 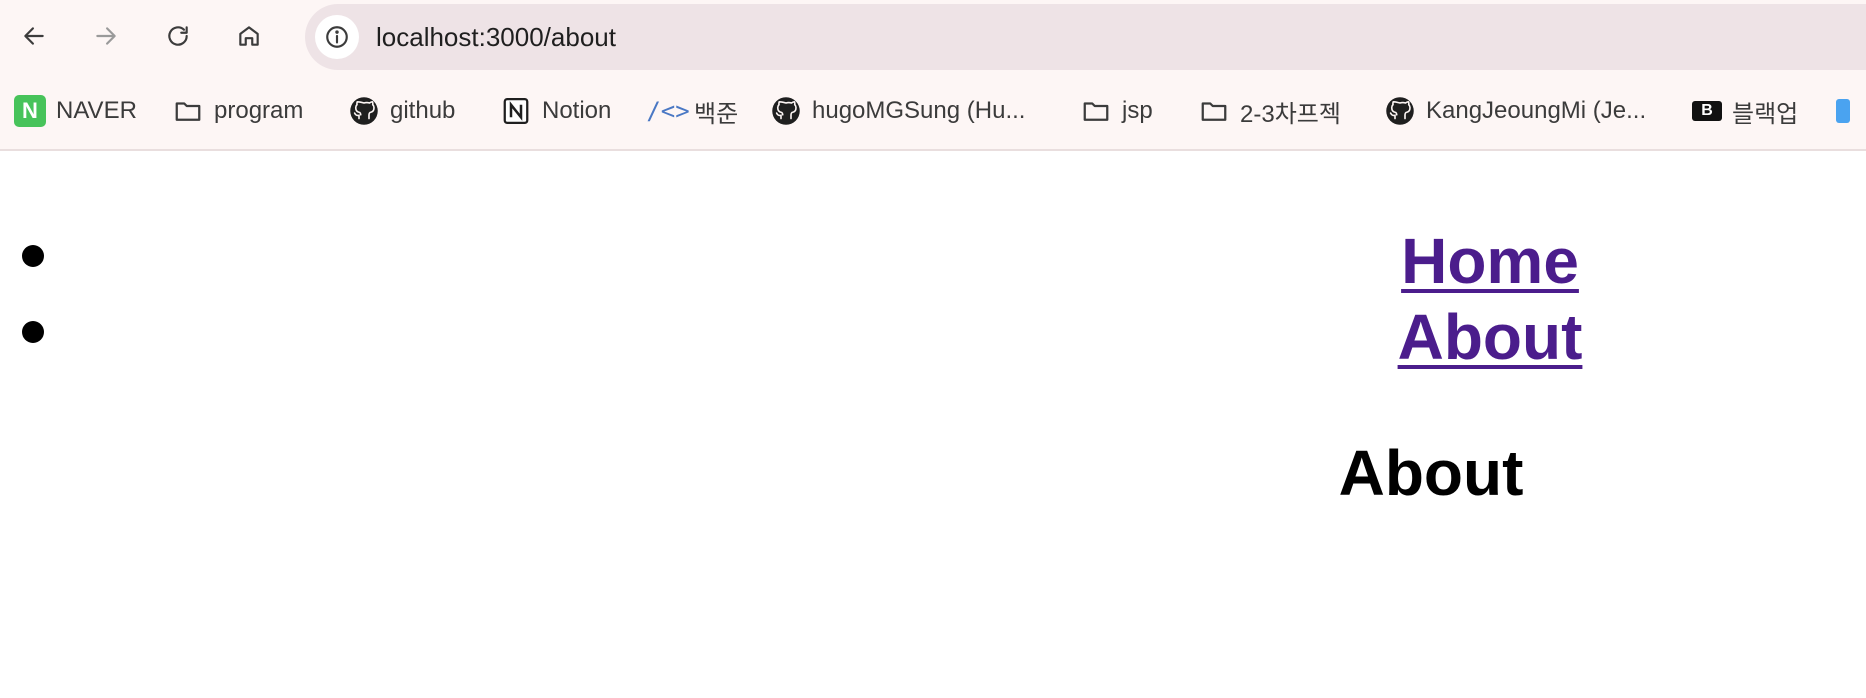 I want to click on naver-icon: N, so click(x=30, y=111).